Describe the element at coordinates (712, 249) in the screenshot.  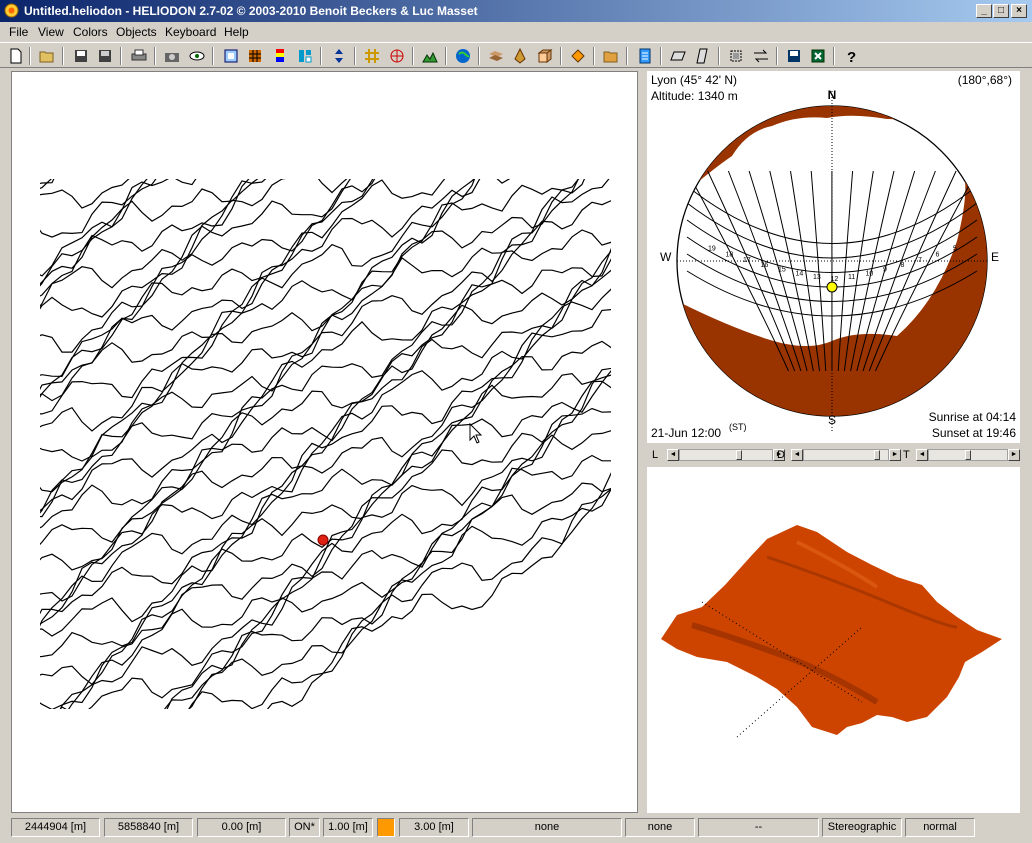
I see `hour-label: 19` at that location.